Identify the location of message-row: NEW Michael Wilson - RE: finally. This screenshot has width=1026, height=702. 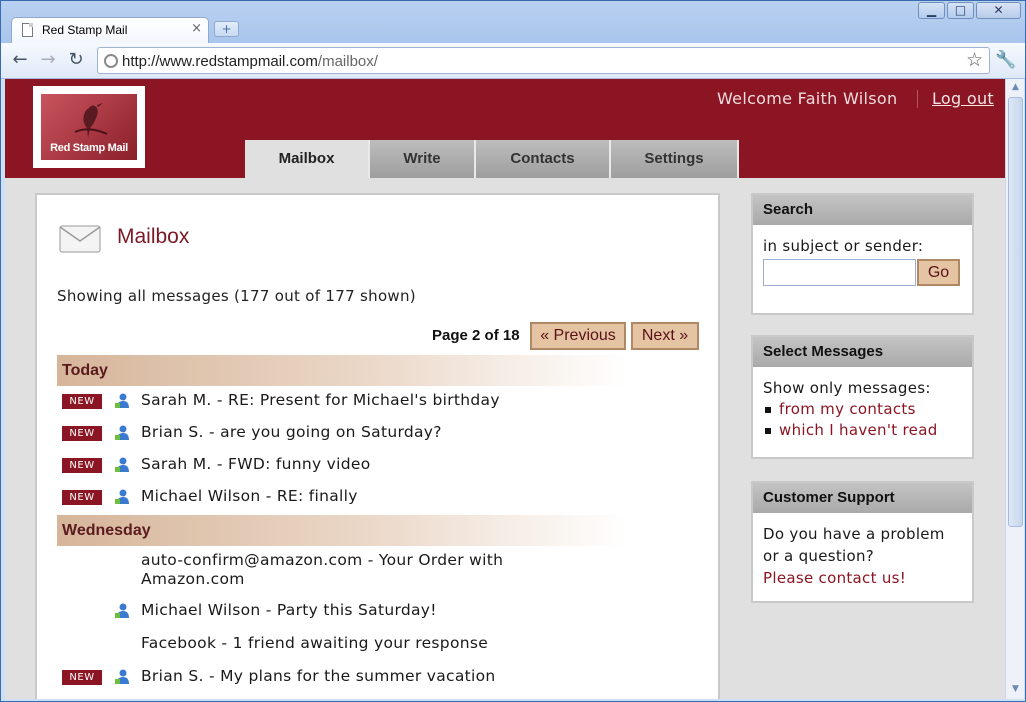
(357, 499).